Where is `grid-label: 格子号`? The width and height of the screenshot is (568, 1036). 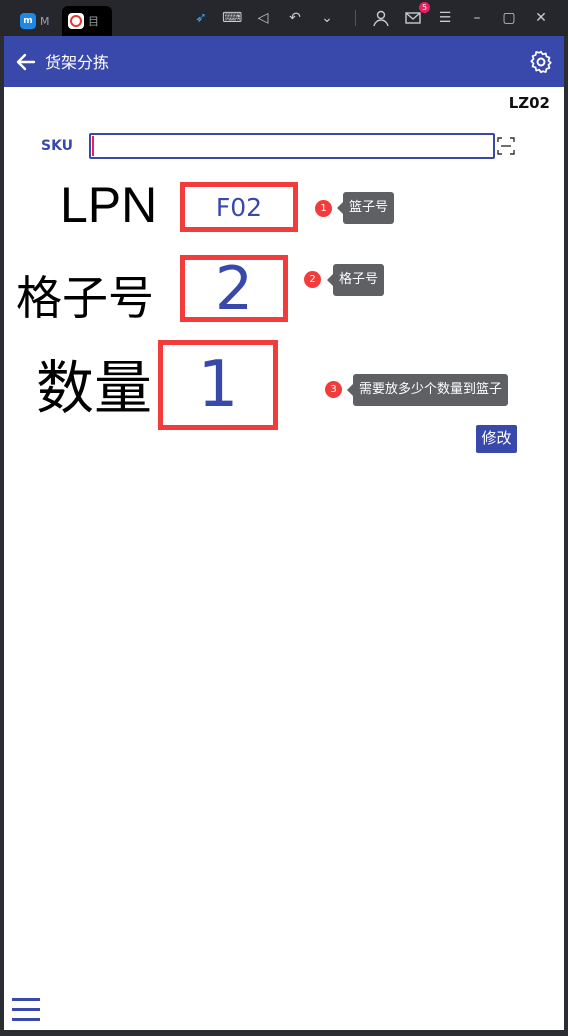 grid-label: 格子号 is located at coordinates (85, 298).